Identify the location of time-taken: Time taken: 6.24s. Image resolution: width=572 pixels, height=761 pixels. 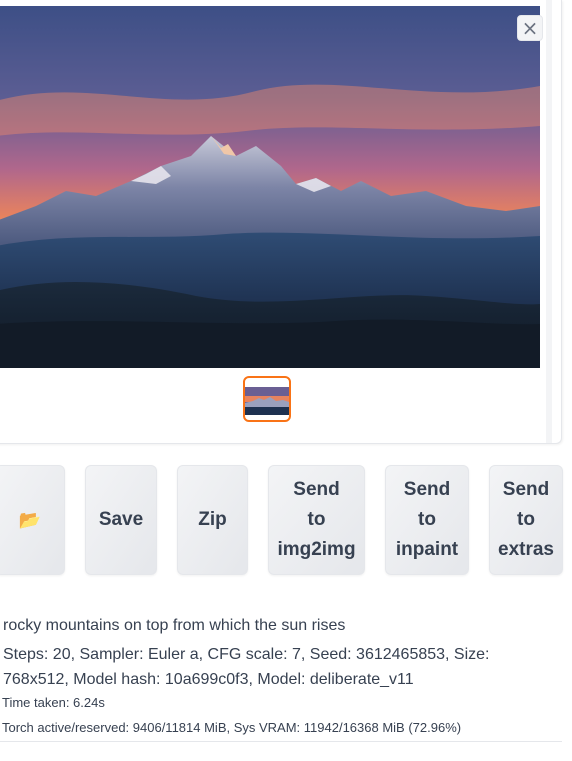
(53, 702).